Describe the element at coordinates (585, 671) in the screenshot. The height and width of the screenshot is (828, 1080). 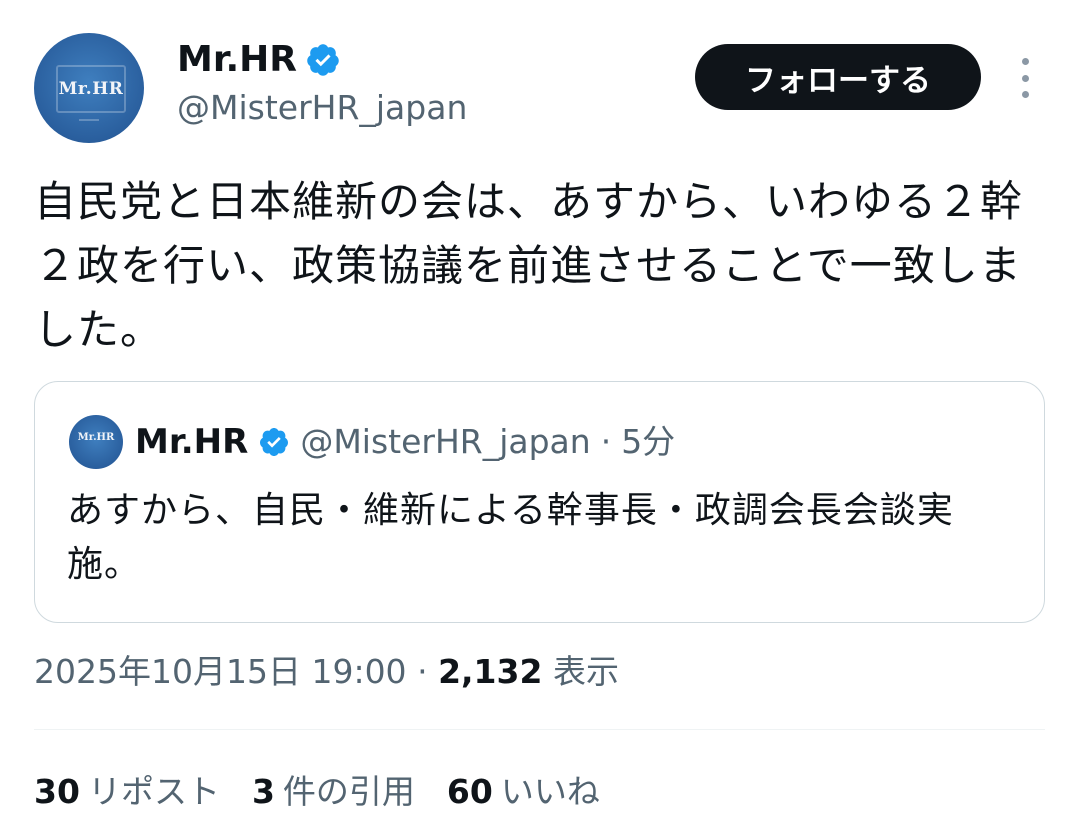
I see `views-label: 表示` at that location.